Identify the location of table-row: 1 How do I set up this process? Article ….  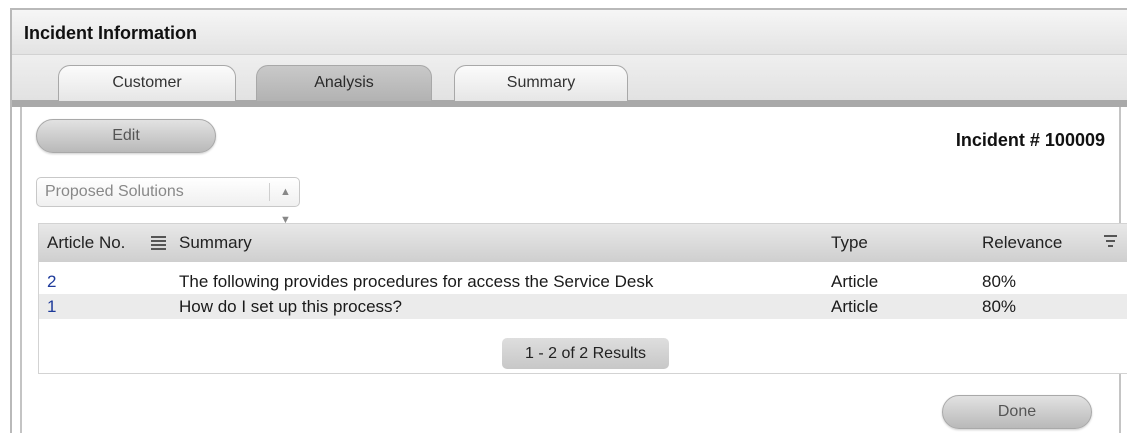
(583, 306).